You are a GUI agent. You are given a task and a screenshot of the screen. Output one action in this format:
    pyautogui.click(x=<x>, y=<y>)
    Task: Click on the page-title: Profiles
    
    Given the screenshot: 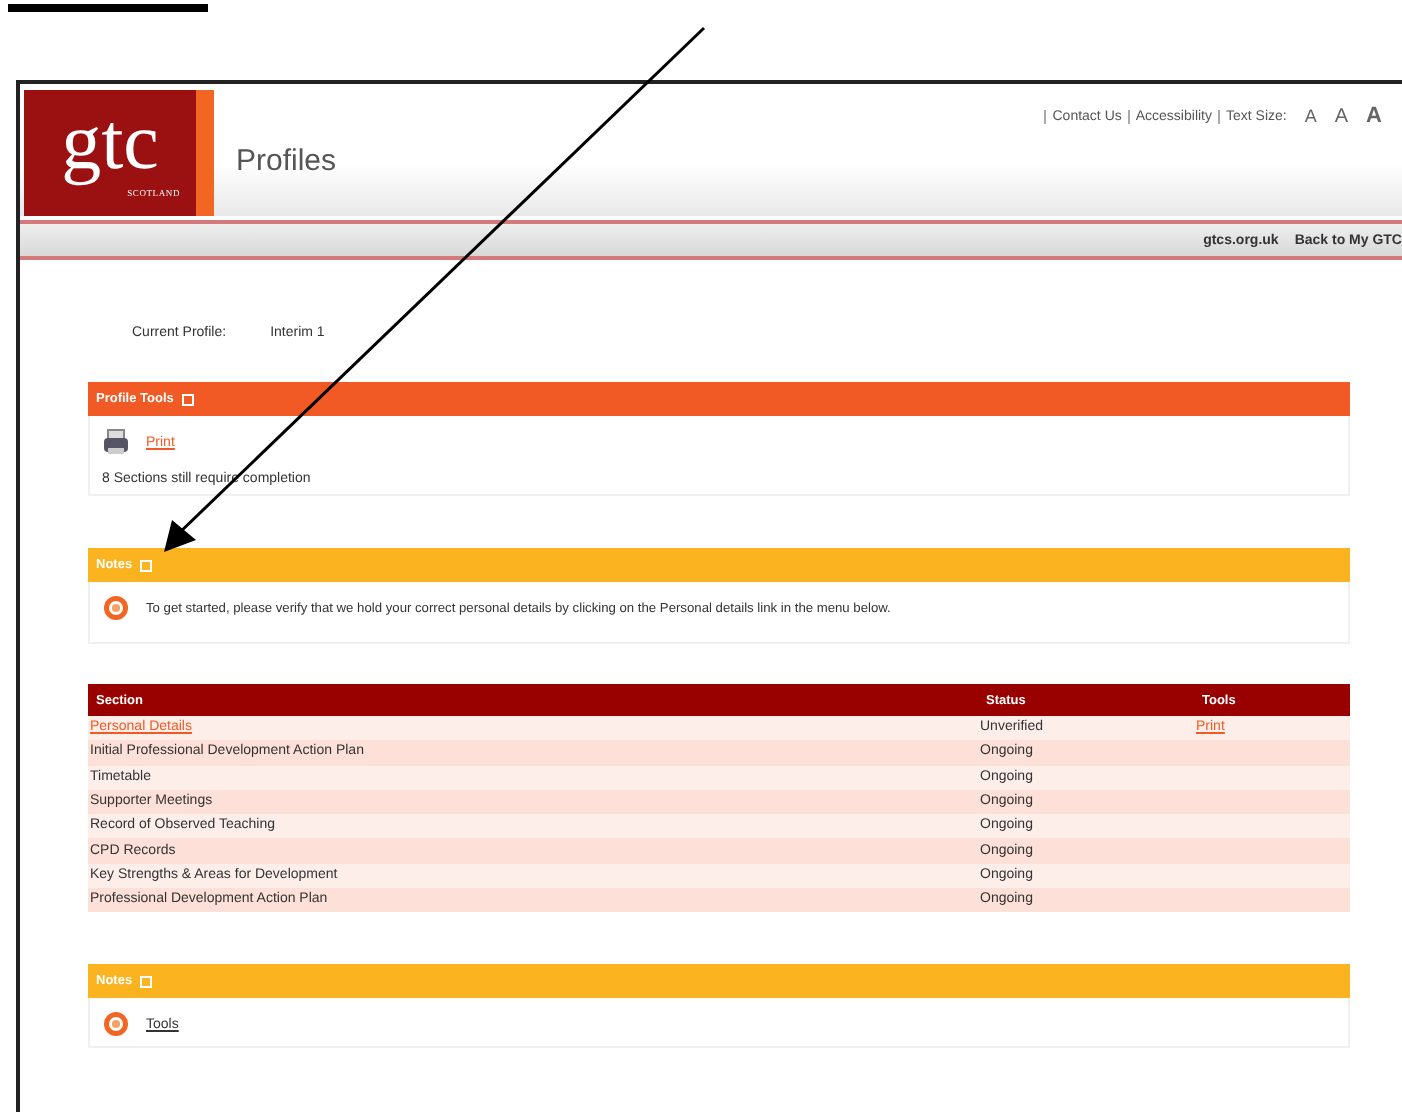 What is the action you would take?
    pyautogui.click(x=286, y=163)
    